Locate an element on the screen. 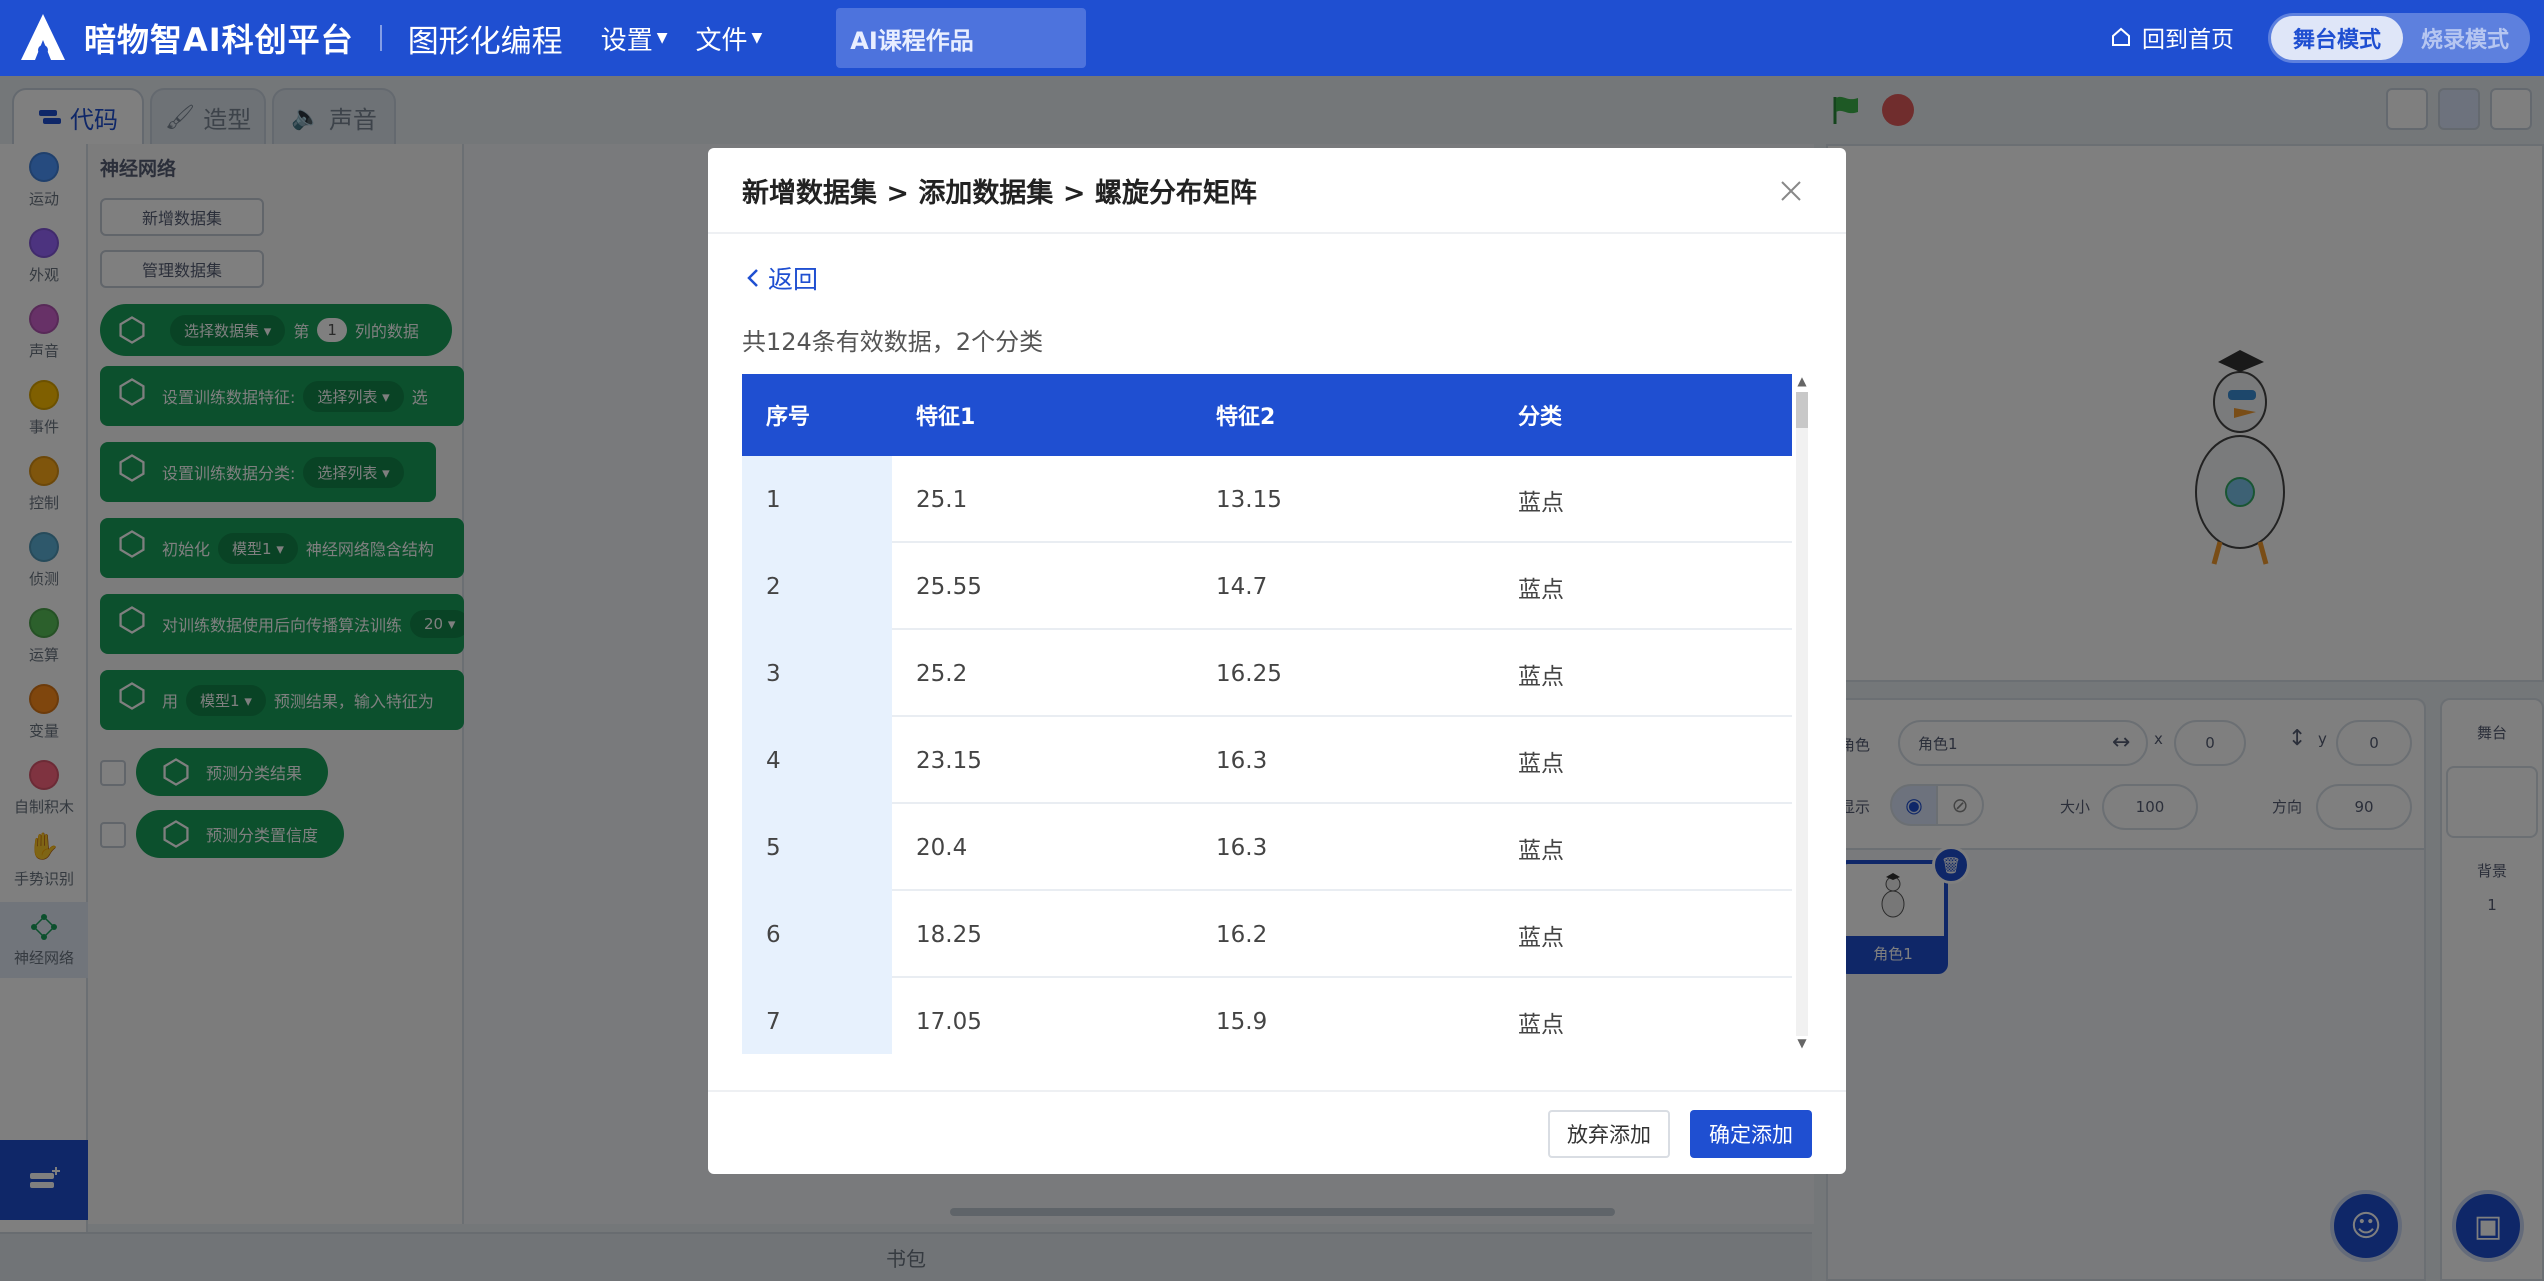 This screenshot has width=2544, height=1281. home-link-label: 回到首页 is located at coordinates (2188, 40).